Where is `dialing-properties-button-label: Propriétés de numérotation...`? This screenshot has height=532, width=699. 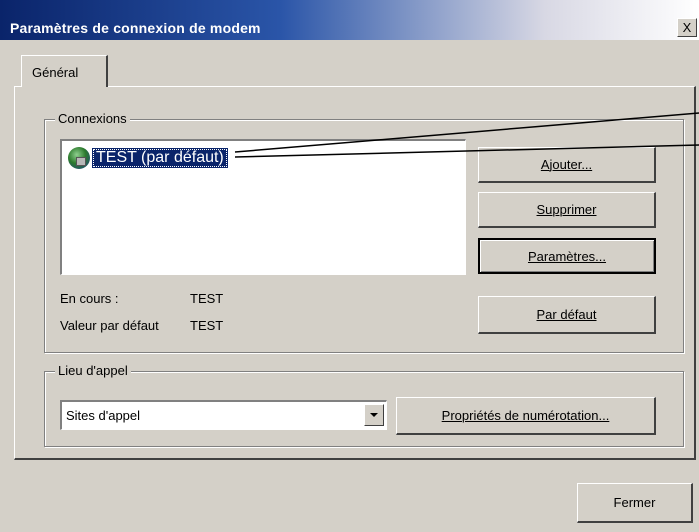 dialing-properties-button-label: Propriétés de numérotation... is located at coordinates (525, 415).